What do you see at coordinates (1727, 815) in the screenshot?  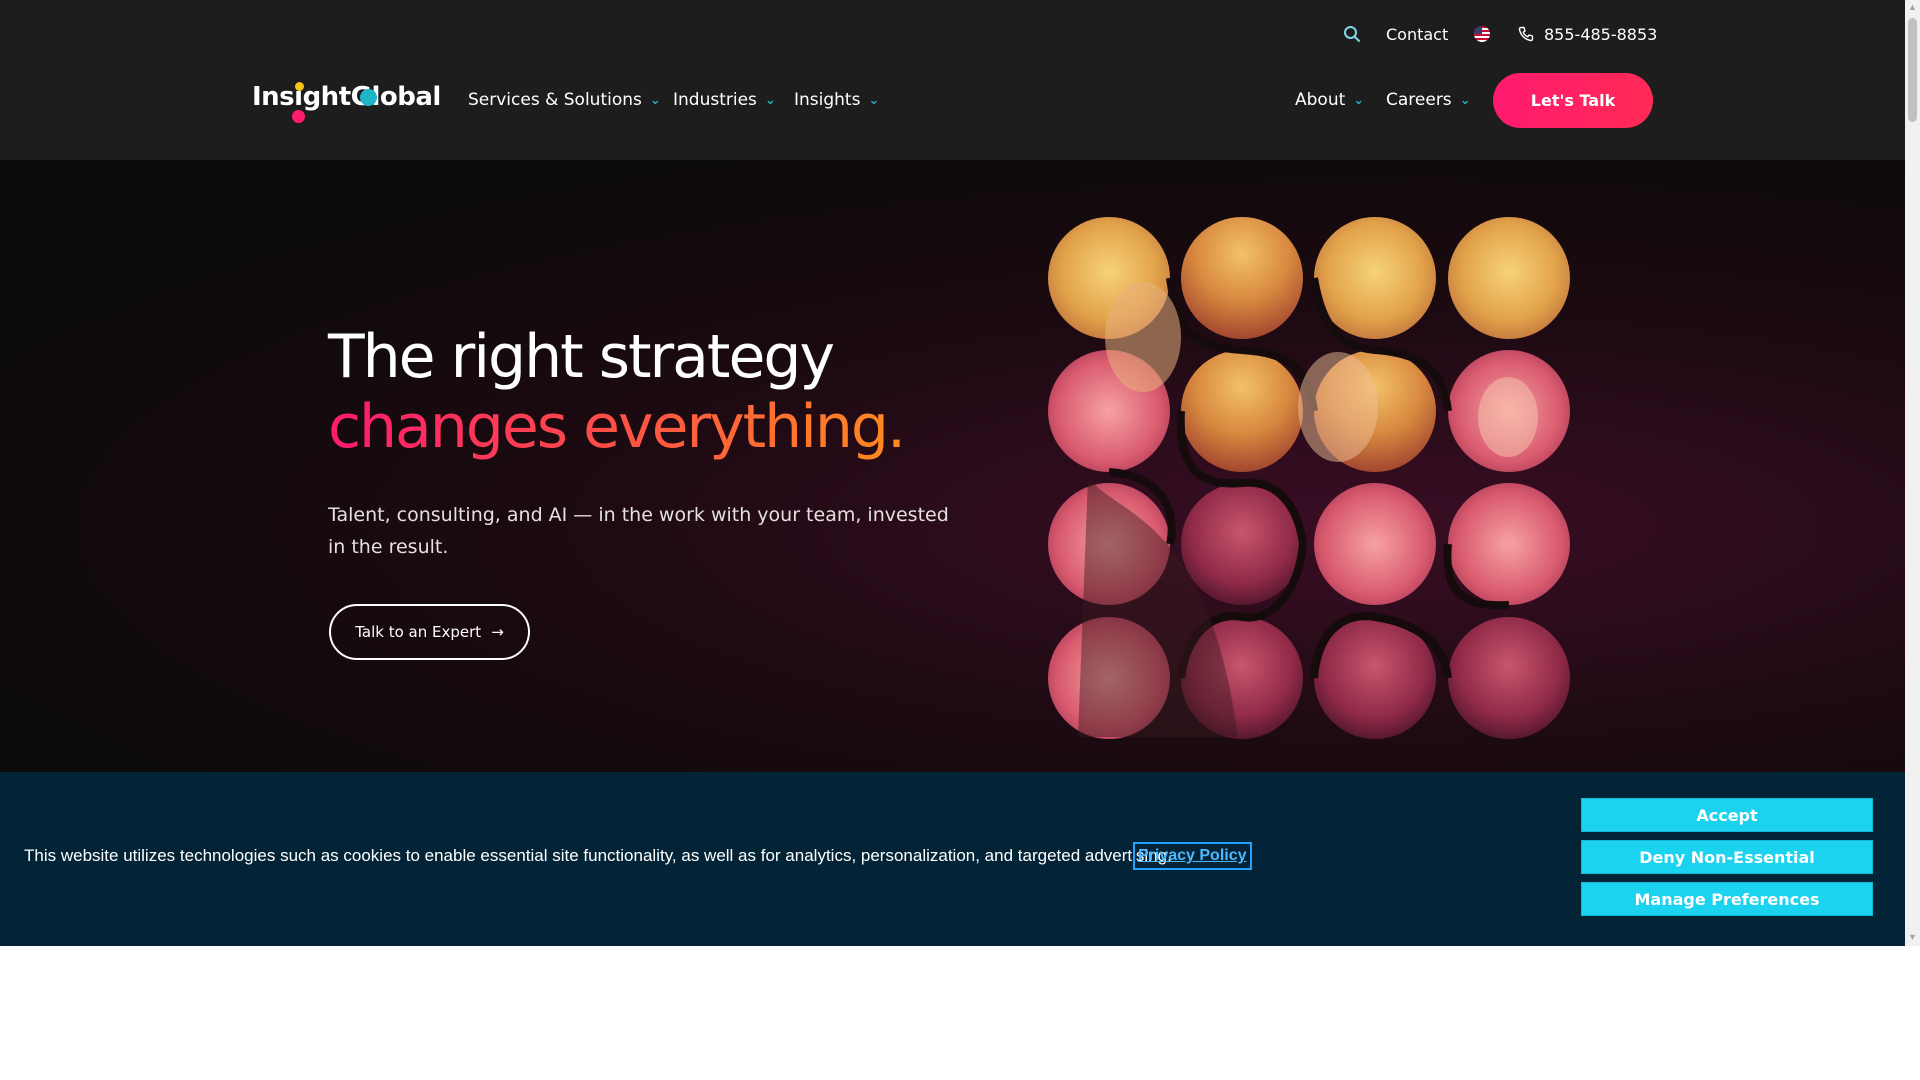 I see `accept-cookies-button: Accept` at bounding box center [1727, 815].